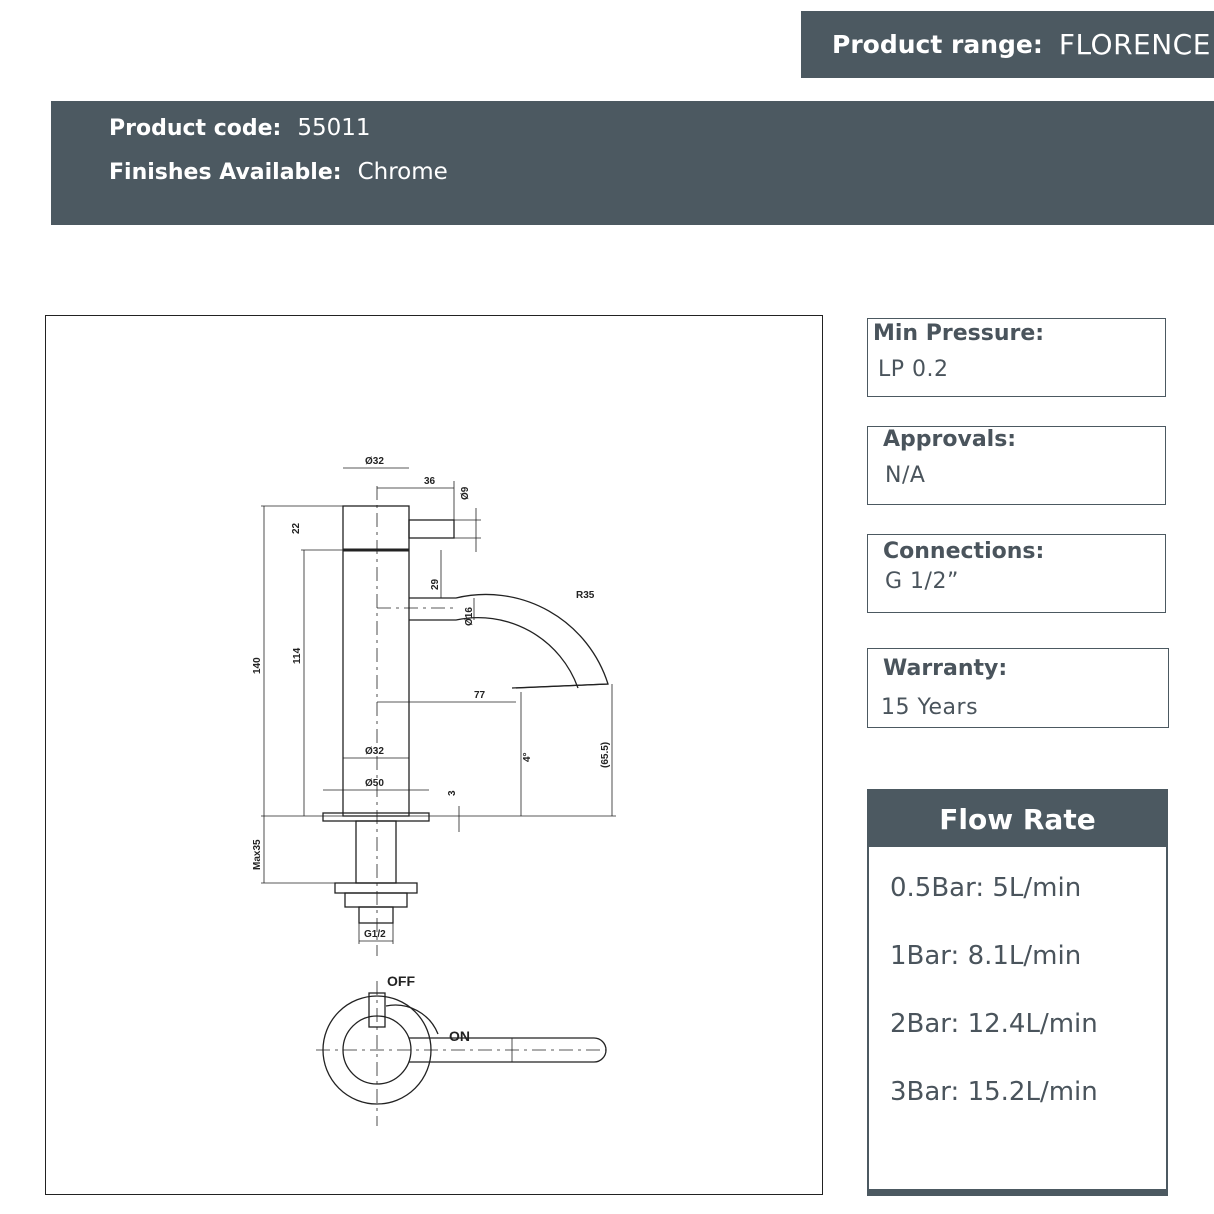 The width and height of the screenshot is (1214, 1214). Describe the element at coordinates (527, 757) in the screenshot. I see `dim-d4: 4°` at that location.